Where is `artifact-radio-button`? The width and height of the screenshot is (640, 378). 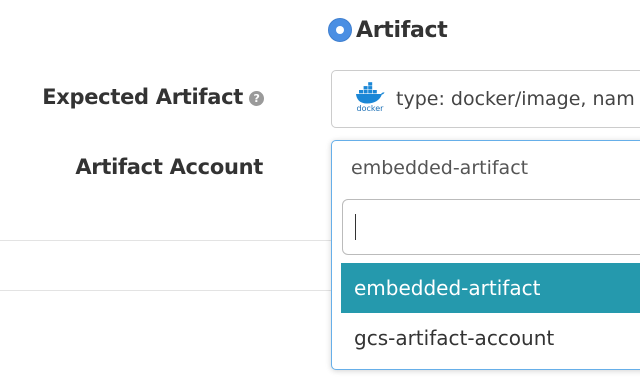 artifact-radio-button is located at coordinates (340, 30).